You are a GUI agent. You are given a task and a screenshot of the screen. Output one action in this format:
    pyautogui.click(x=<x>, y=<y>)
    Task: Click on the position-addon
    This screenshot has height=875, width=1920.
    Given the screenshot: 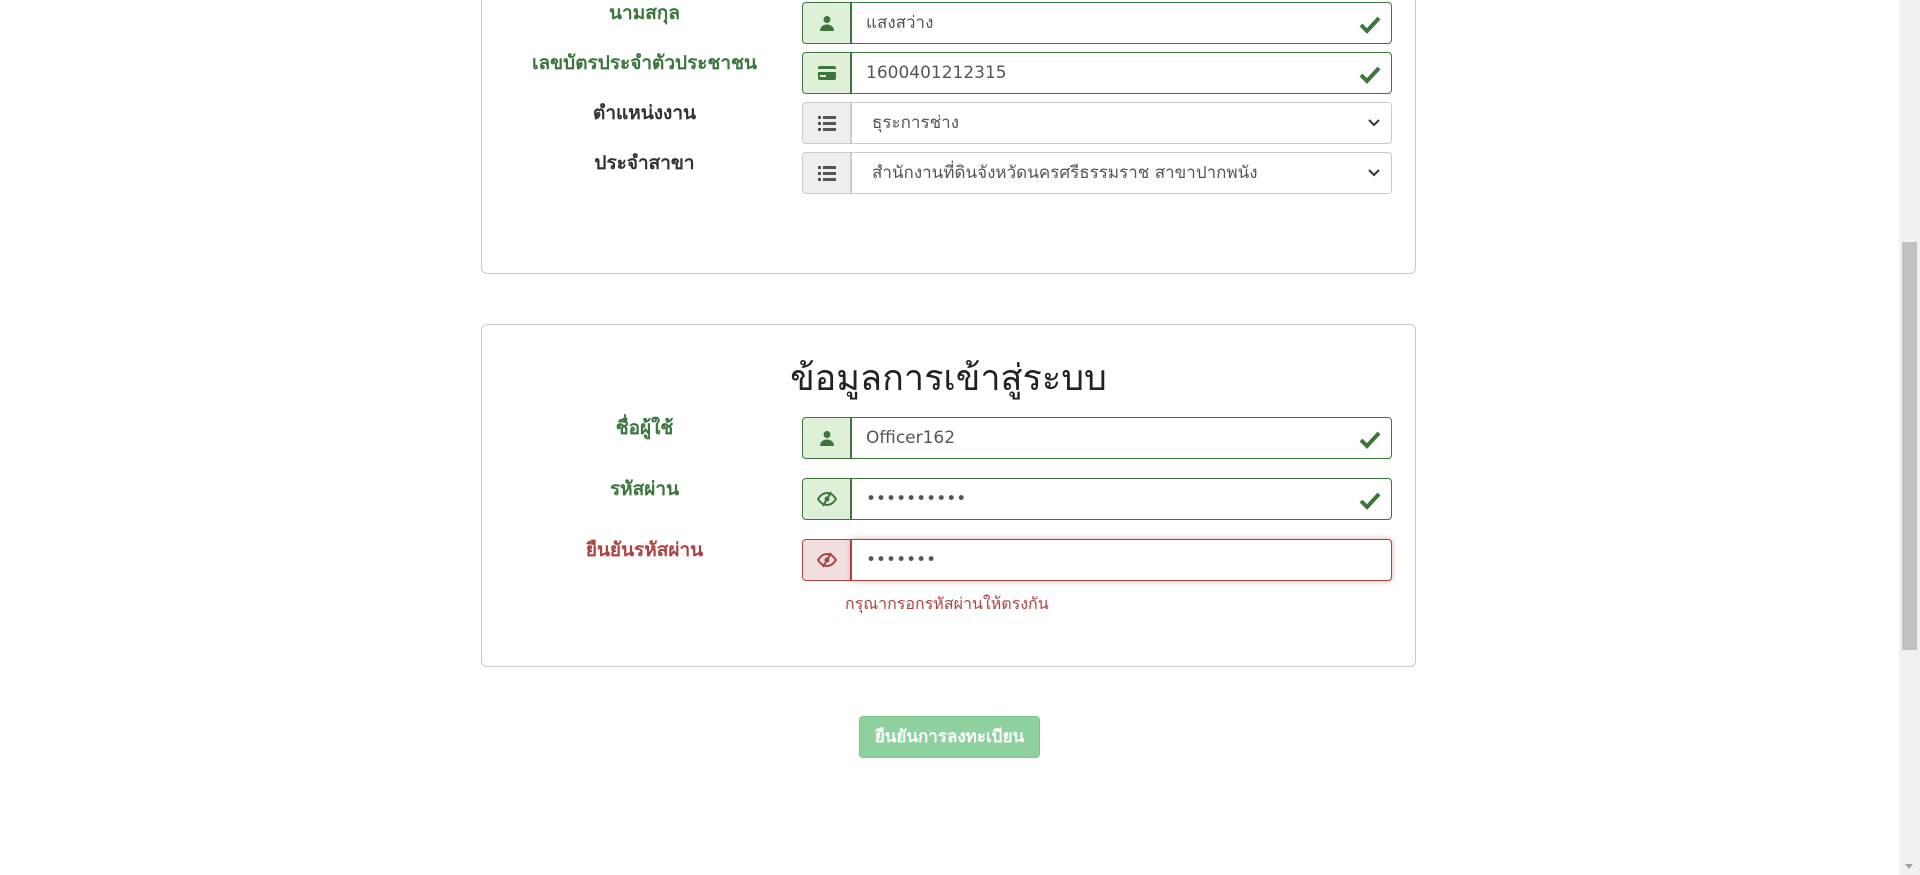 What is the action you would take?
    pyautogui.click(x=826, y=123)
    